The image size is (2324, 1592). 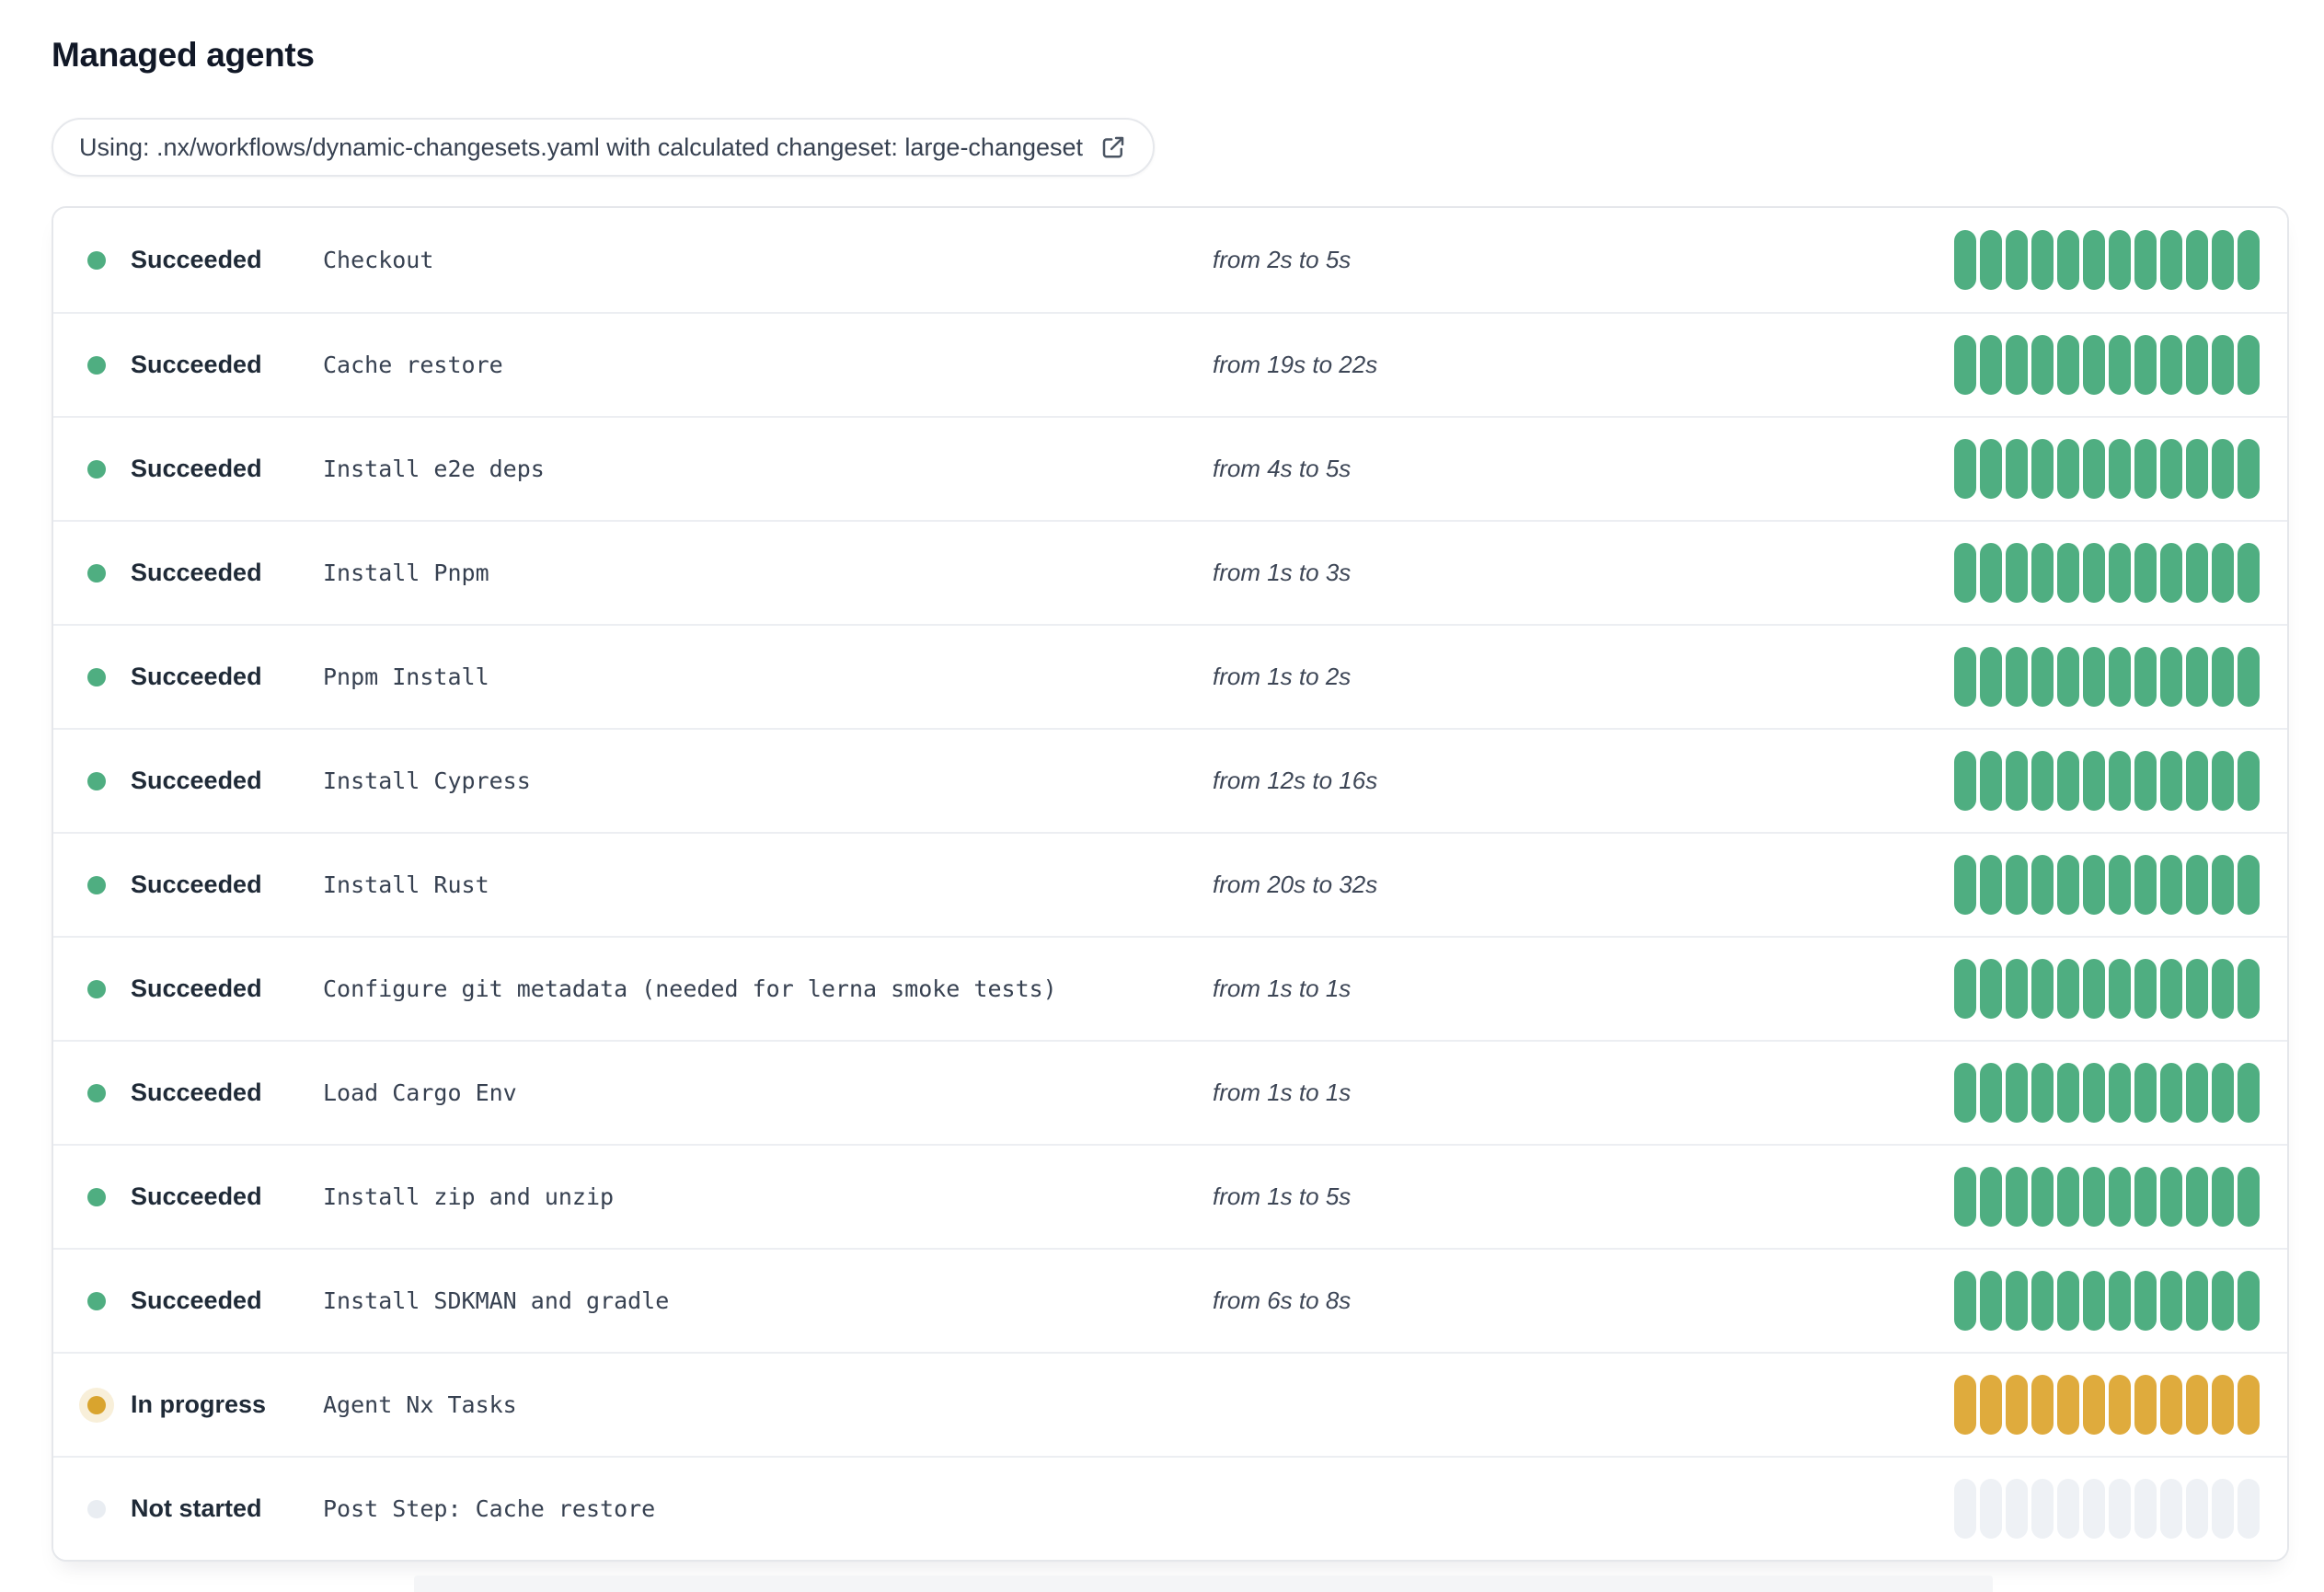 I want to click on agent-step-row: Succeeded Install Cypress from 12s to 16s, so click(x=1170, y=780).